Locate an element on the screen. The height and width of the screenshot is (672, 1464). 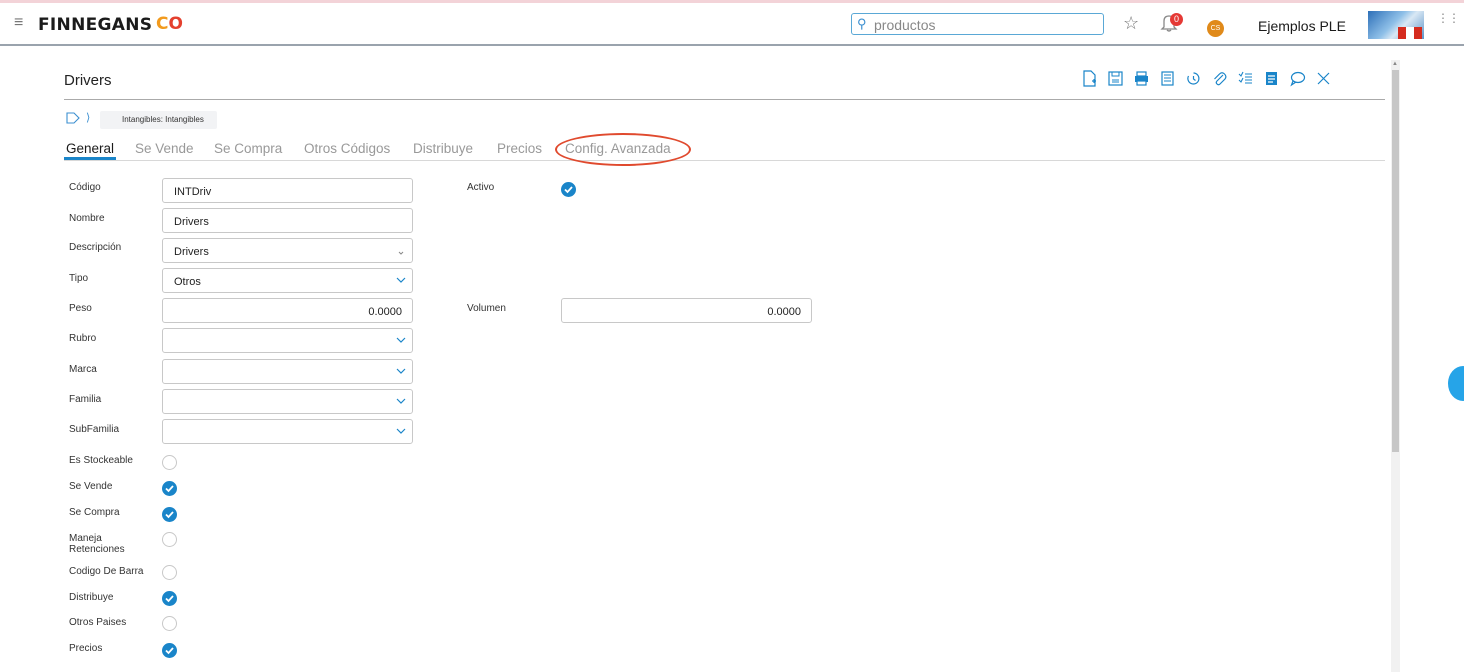
top-bar: ≡ FINNEGANS CO ⚲ ☆ 0 CS Ejemplos PLE ⋮⋮⋮ is located at coordinates (732, 24).